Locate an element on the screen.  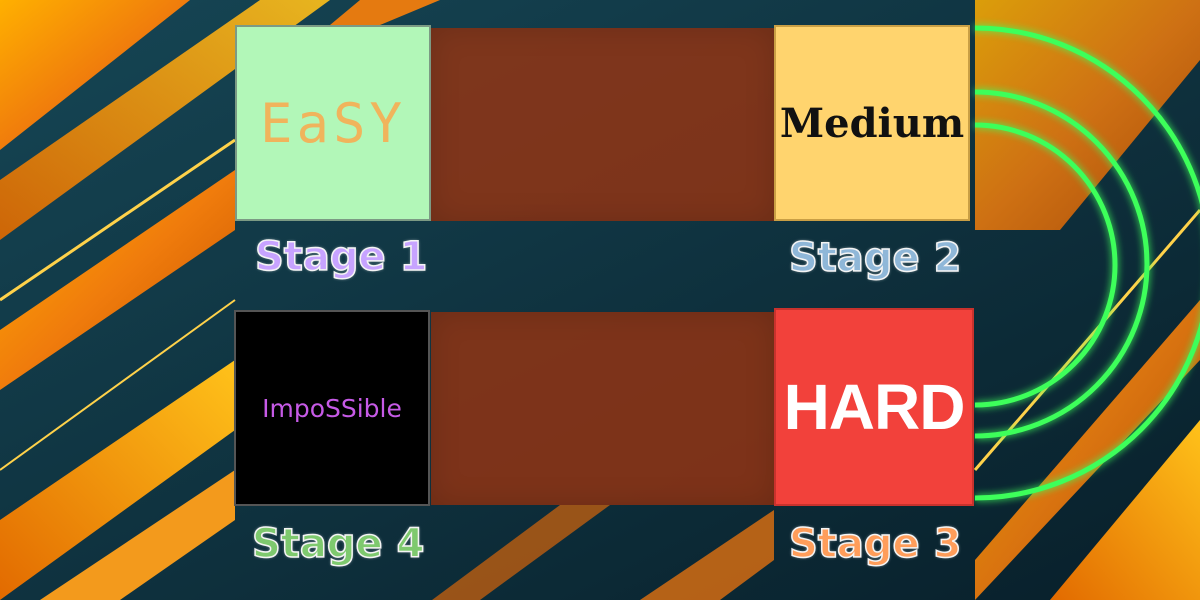
medium-label: Medium is located at coordinates (872, 123).